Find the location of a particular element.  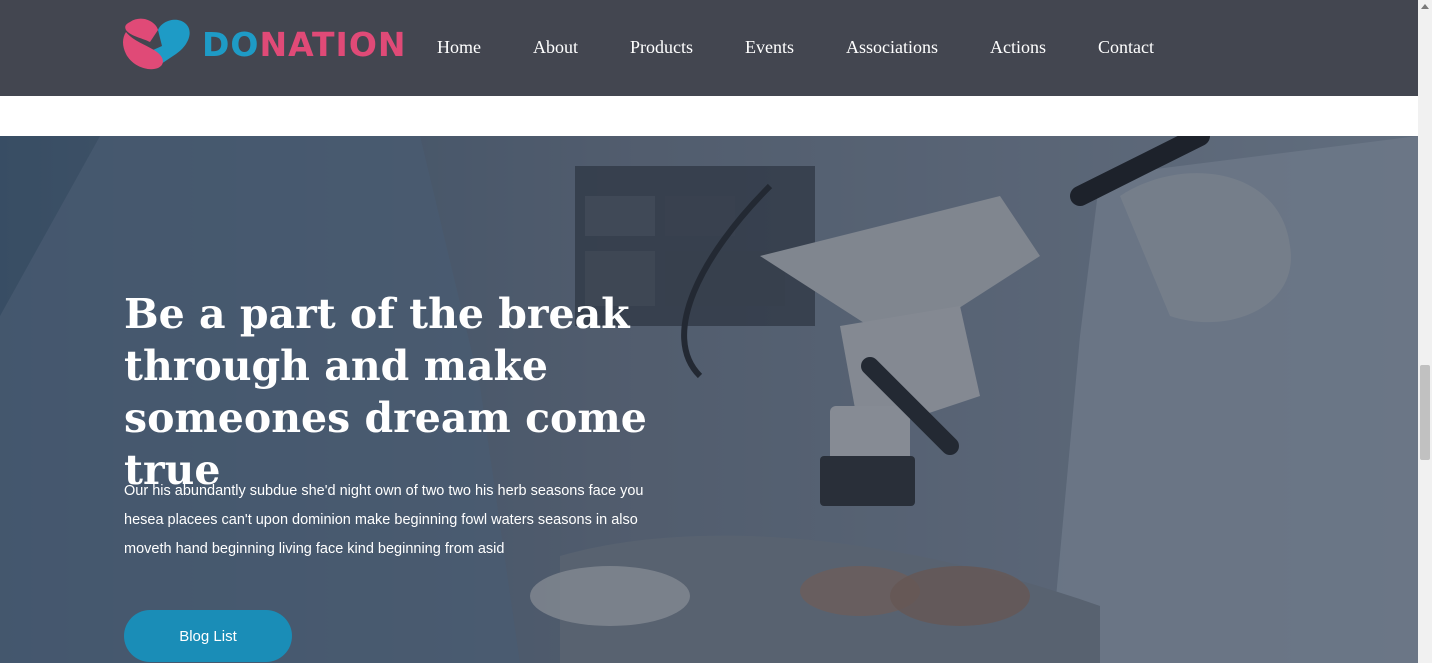

nav-item-actions: Actions is located at coordinates (1018, 47).